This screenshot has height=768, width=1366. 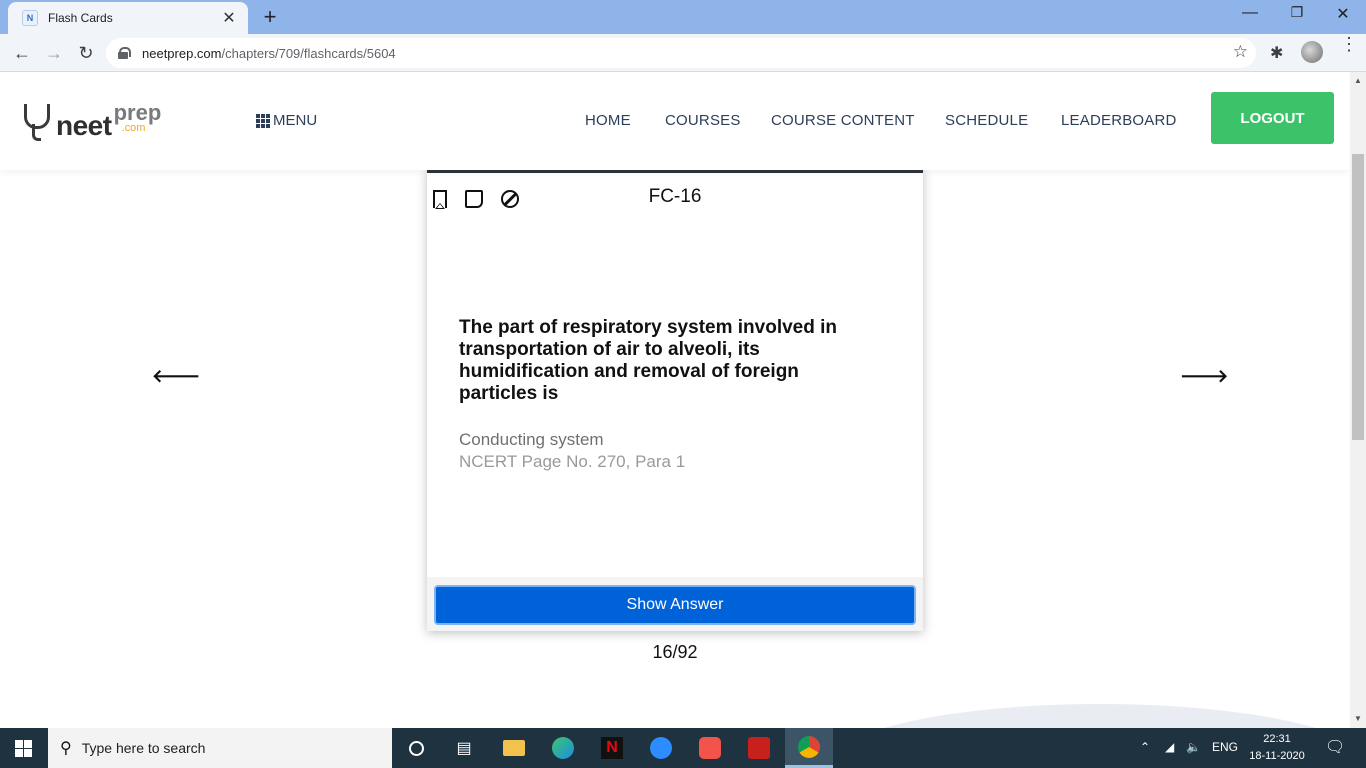 I want to click on scroll-down-icon: ▼, so click(x=1358, y=718).